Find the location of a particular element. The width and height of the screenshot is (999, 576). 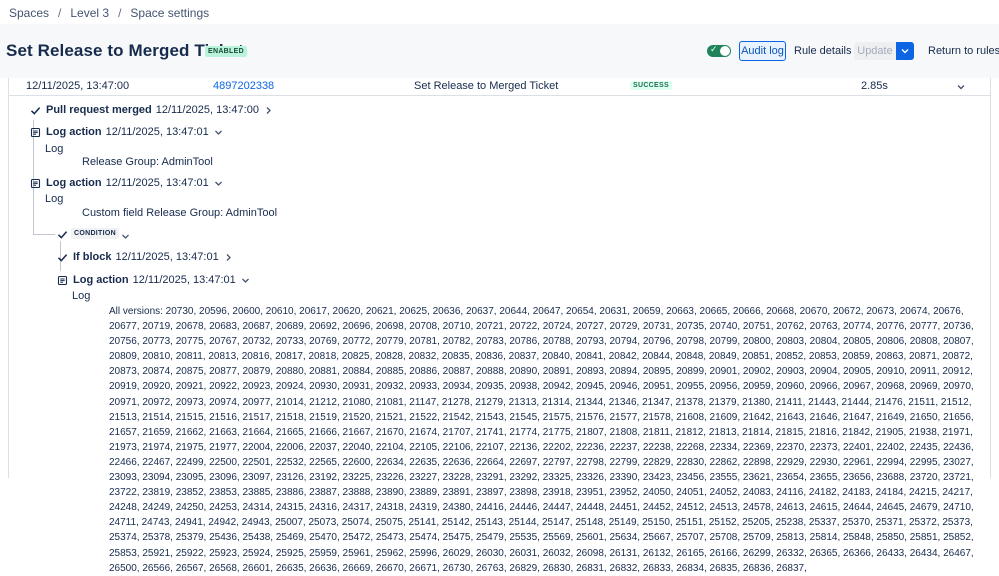

log-action-3-label: Log is located at coordinates (81, 296).